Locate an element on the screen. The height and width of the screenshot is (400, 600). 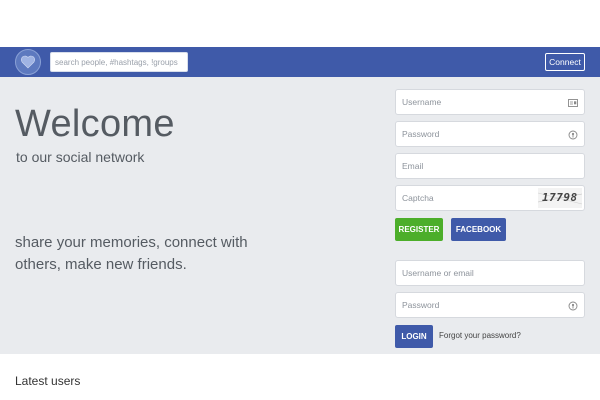
connect-button: Connect is located at coordinates (565, 62).